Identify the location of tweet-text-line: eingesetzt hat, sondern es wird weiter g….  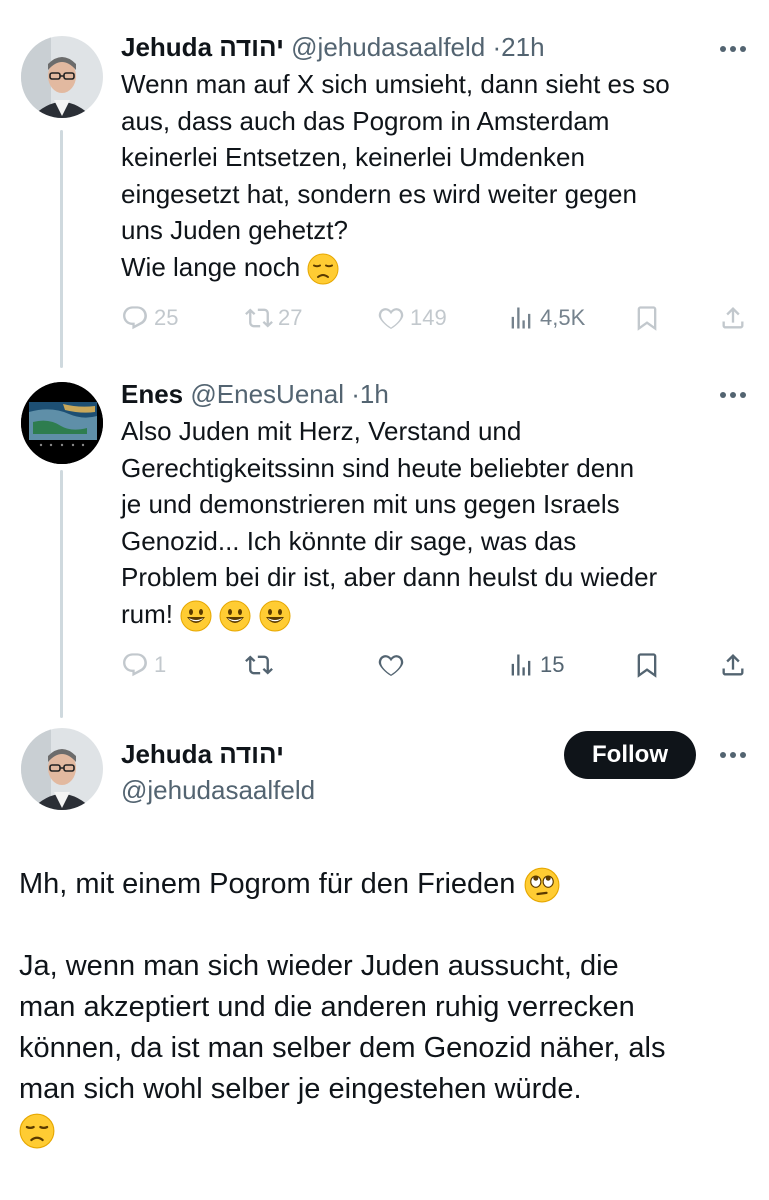
(379, 193).